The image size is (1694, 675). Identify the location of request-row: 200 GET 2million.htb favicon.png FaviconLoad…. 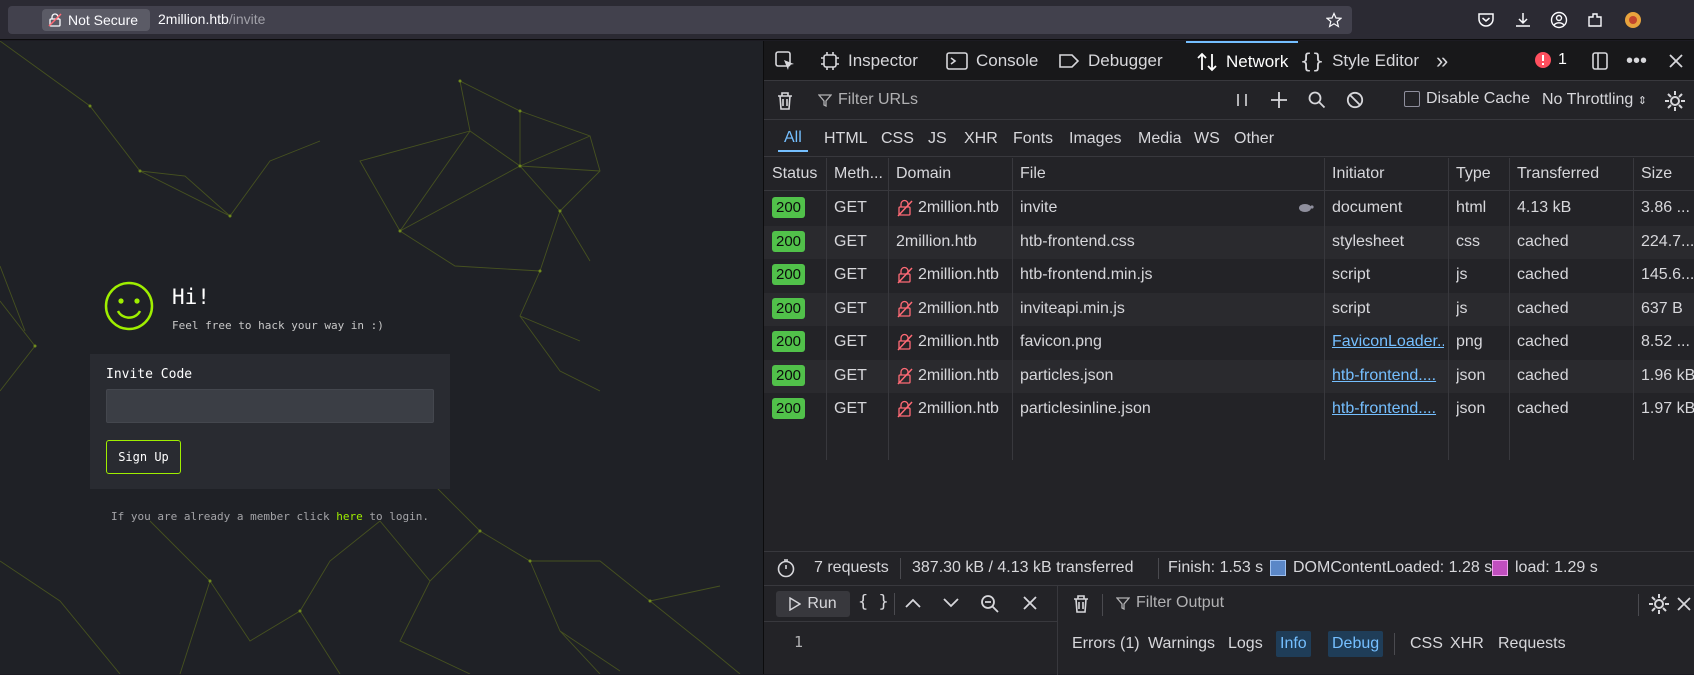
(1229, 342).